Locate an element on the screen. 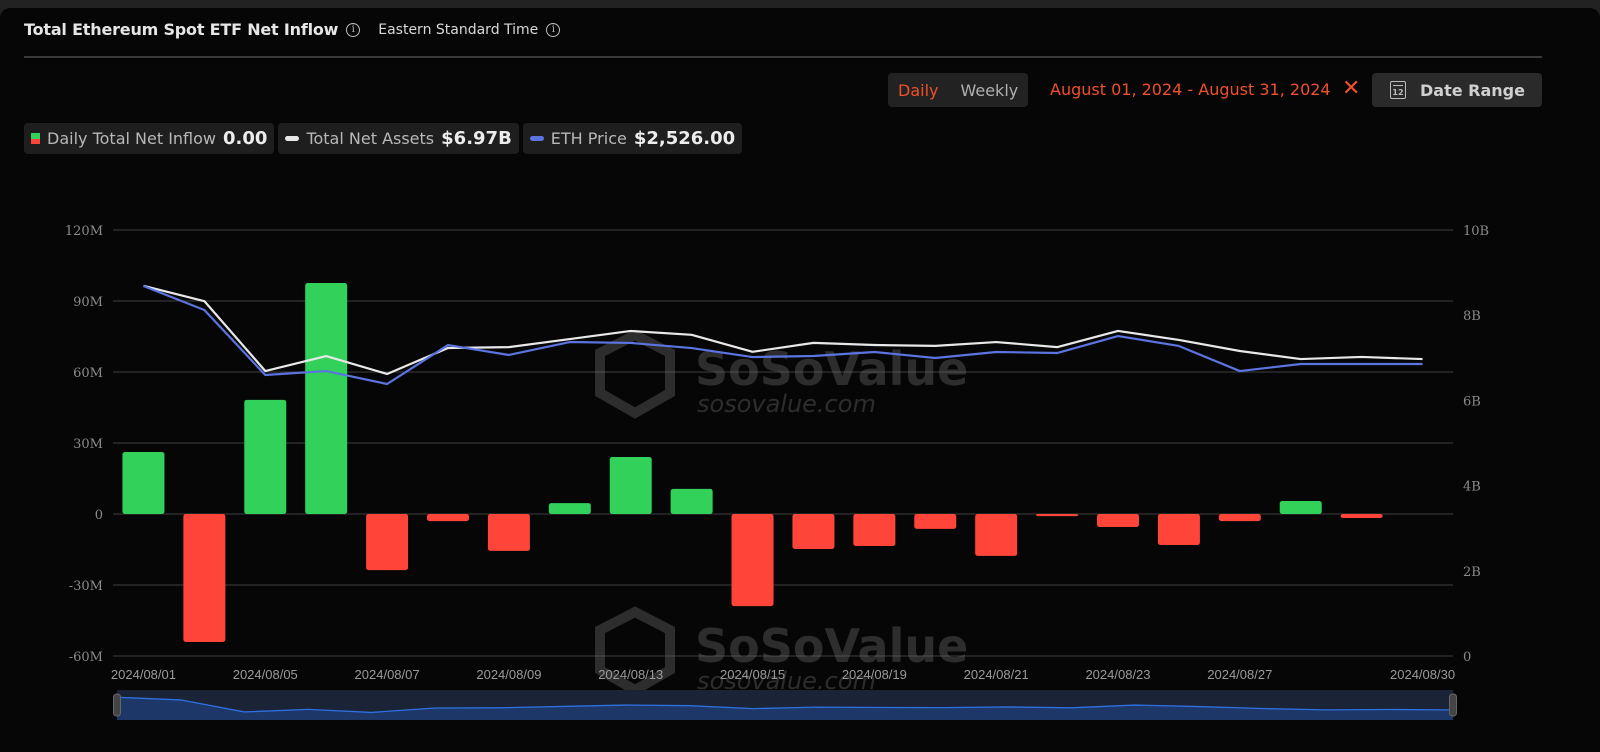  x-tick-label: 2024/08/19 is located at coordinates (874, 674).